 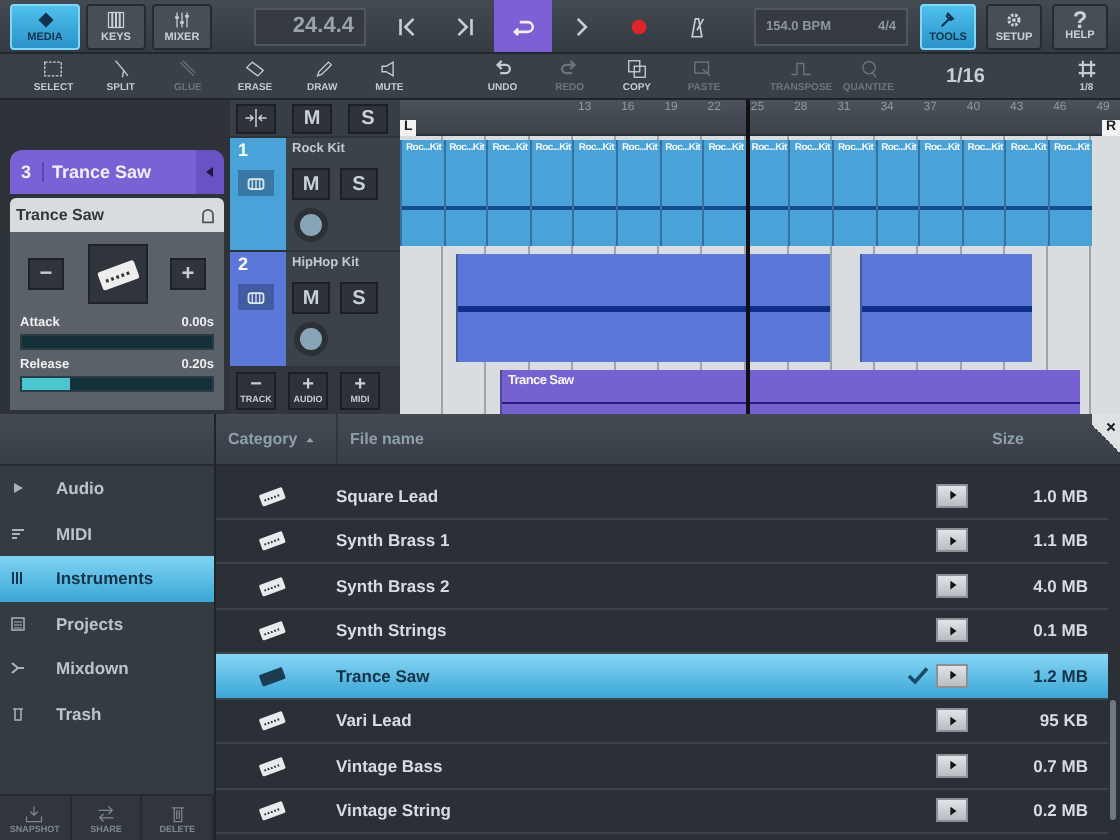 What do you see at coordinates (390, 765) in the screenshot?
I see `file-name: Vintage Bass` at bounding box center [390, 765].